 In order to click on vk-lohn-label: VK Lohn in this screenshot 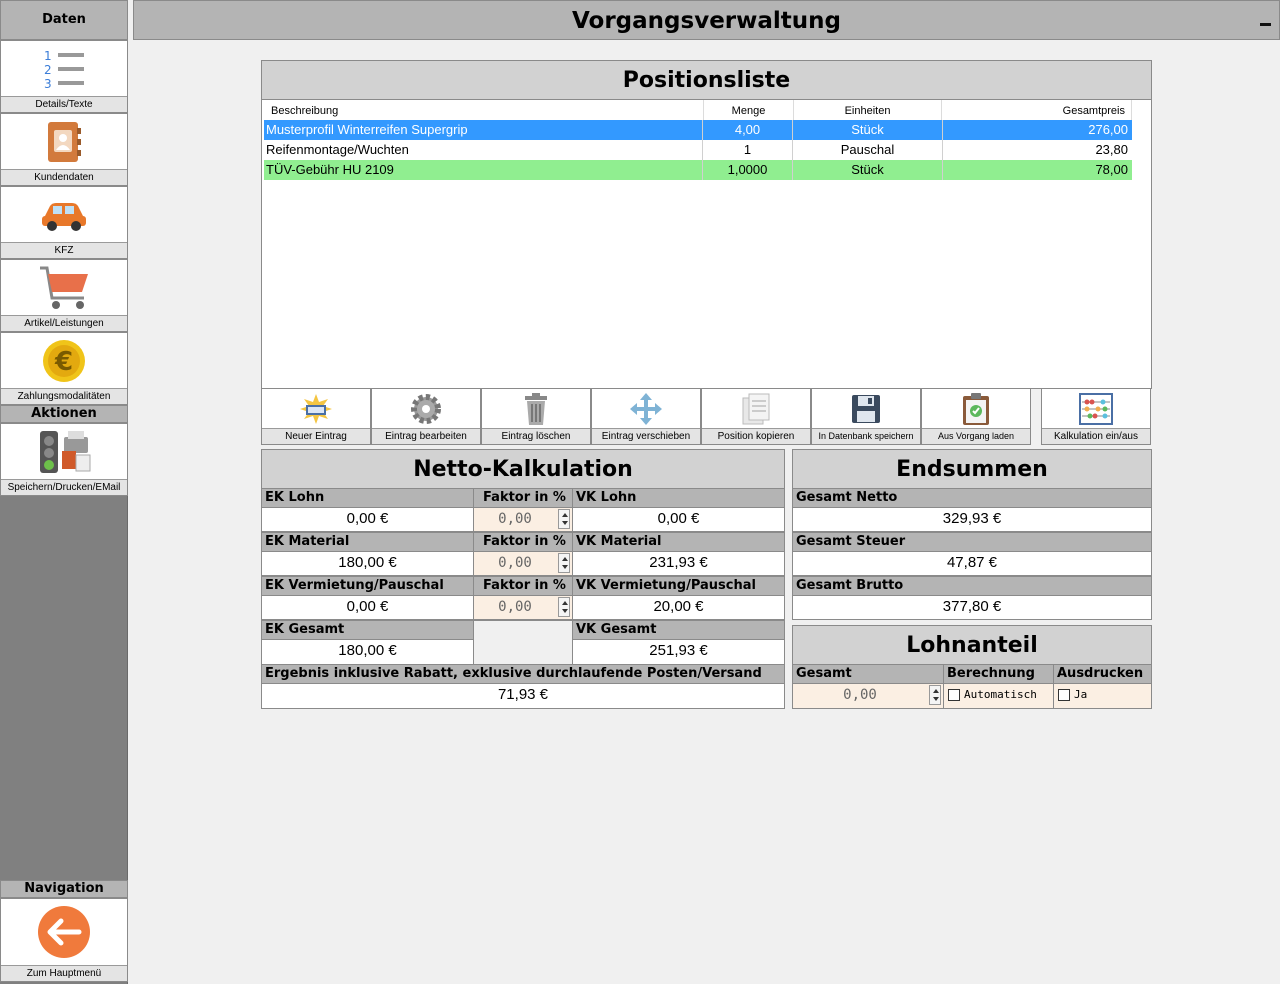, I will do `click(678, 498)`.